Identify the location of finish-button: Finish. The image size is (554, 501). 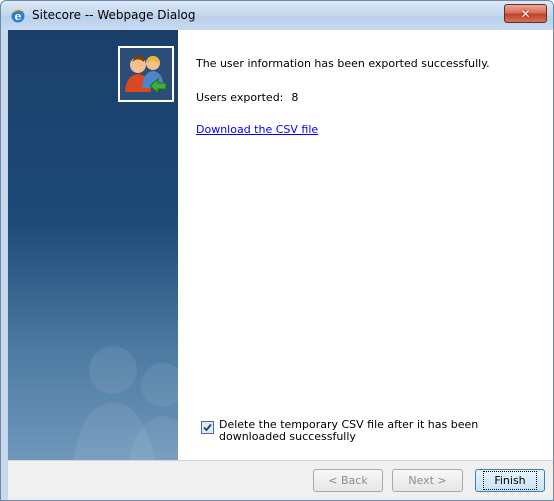
(510, 480).